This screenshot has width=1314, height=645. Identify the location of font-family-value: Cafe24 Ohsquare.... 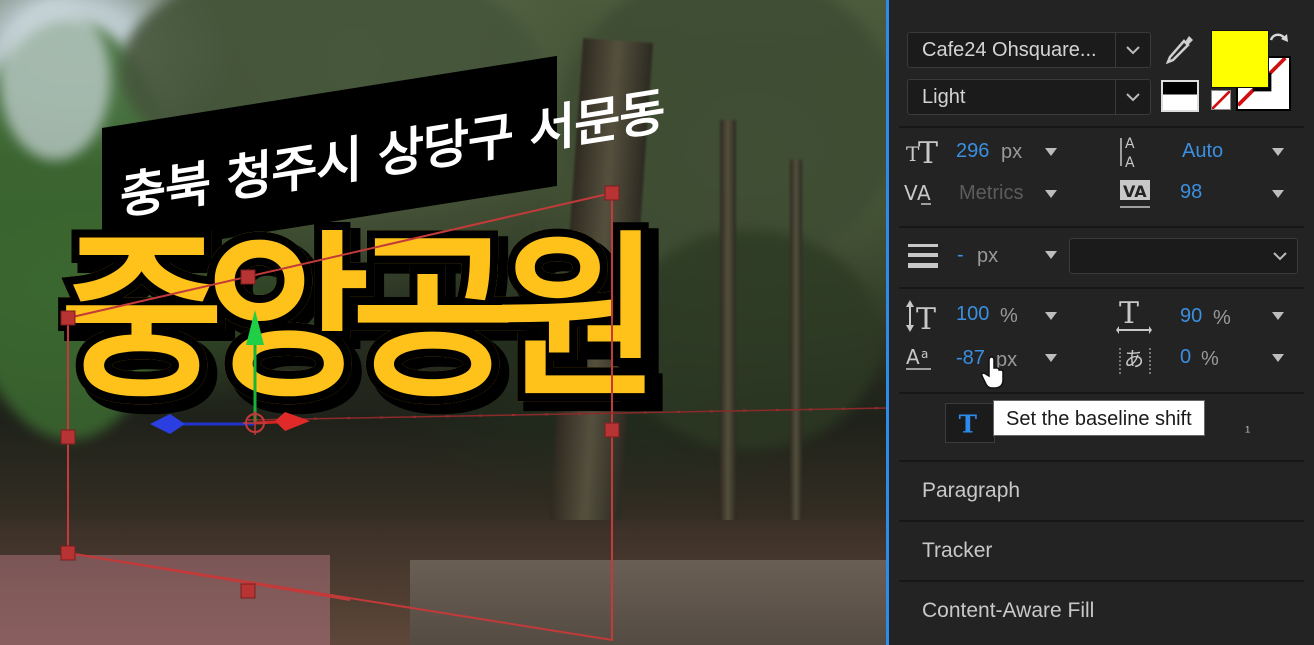
(1009, 50).